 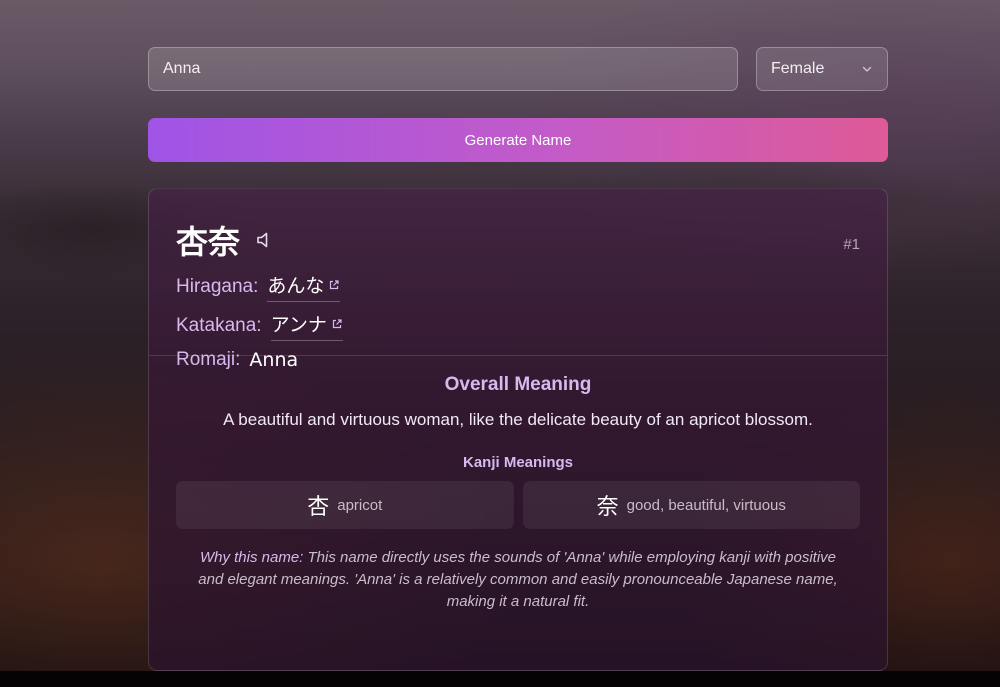 I want to click on kanji-meanings-list: 杏 apricot 奈 good, beautiful, virtuous, so click(x=518, y=505).